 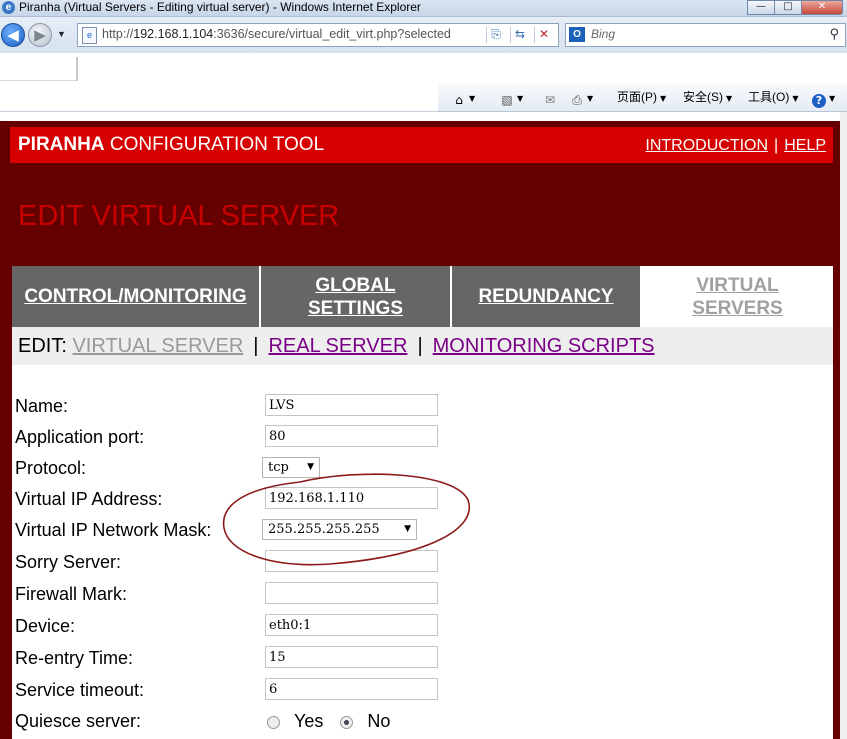 I want to click on tab-strip, so click(x=201, y=97).